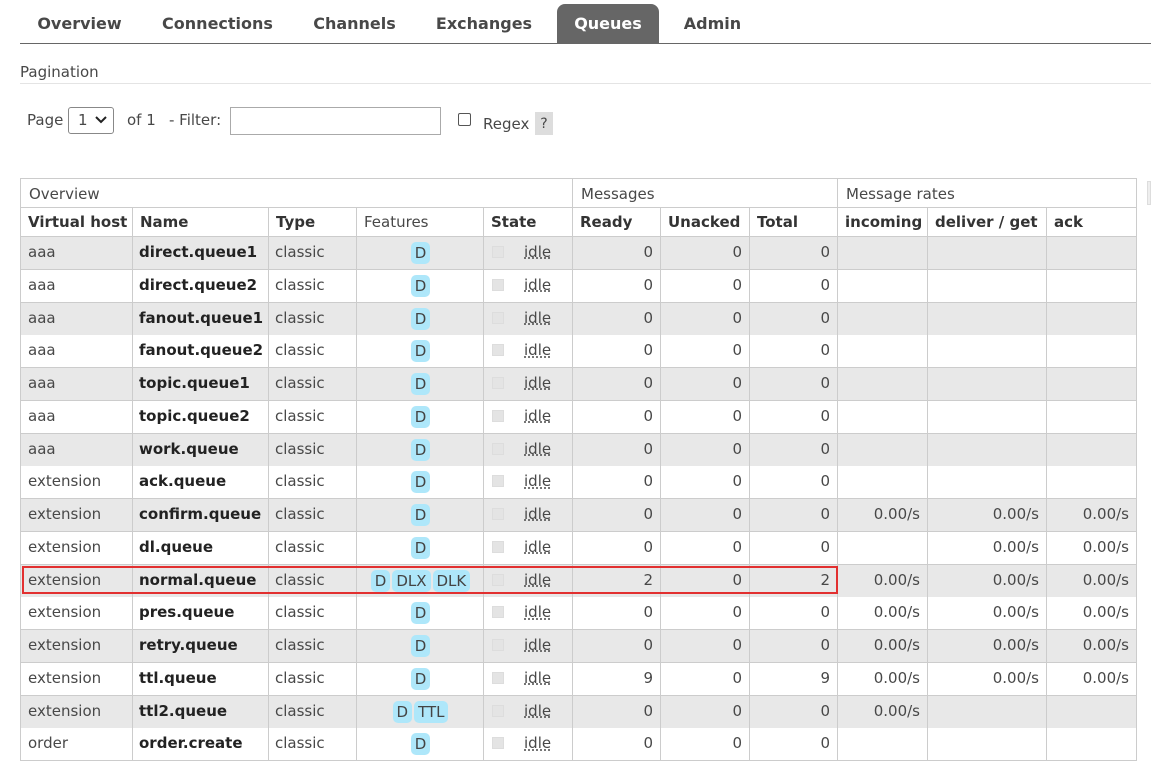  What do you see at coordinates (794, 222) in the screenshot?
I see `column-header-total: Total` at bounding box center [794, 222].